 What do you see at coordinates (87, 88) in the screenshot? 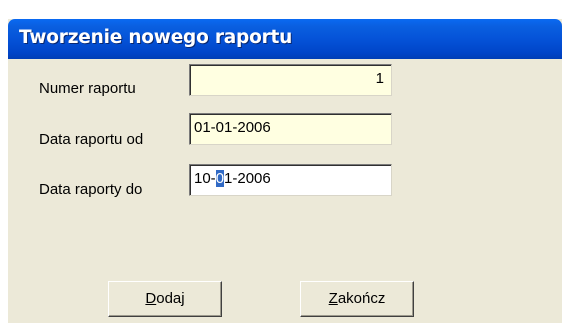
I see `report-number-label: Numer raportu` at bounding box center [87, 88].